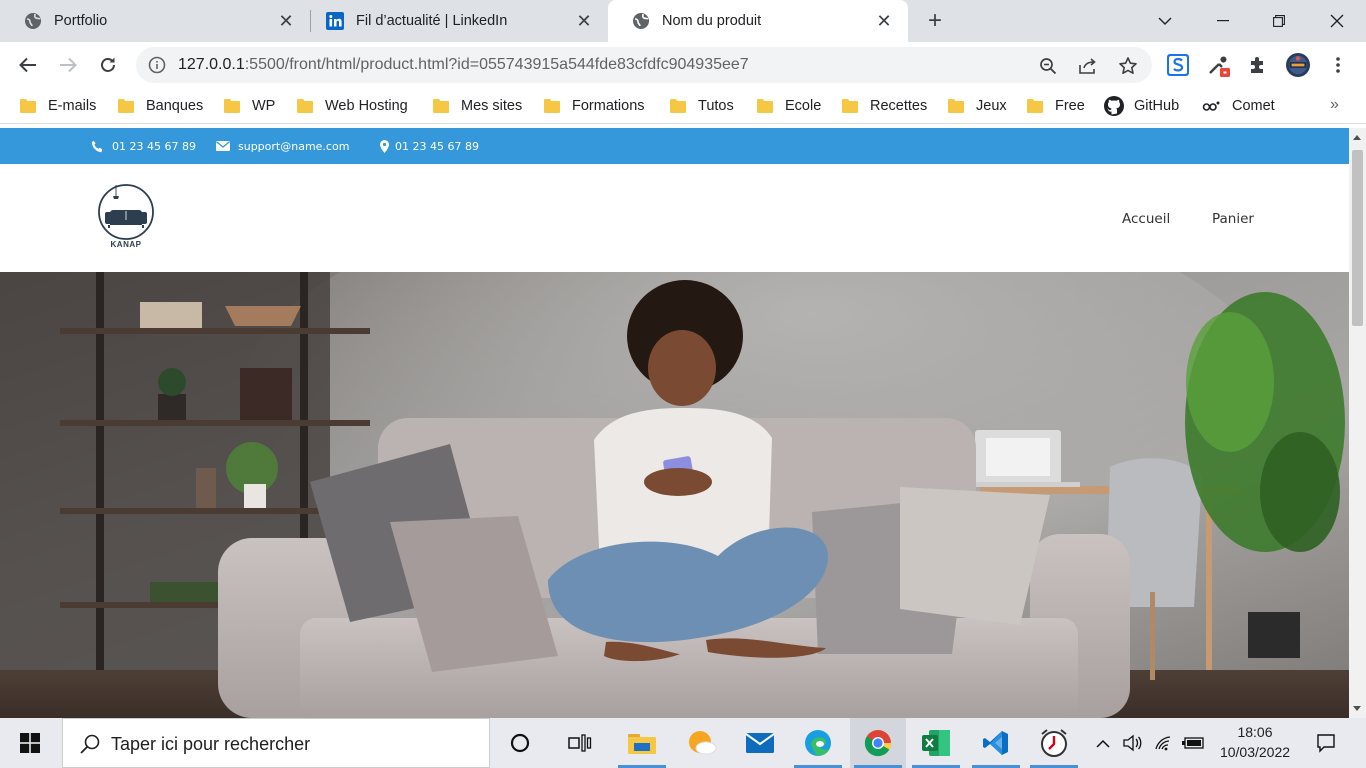 The width and height of the screenshot is (1366, 768). I want to click on extensions-puzzle-icon, so click(1258, 65).